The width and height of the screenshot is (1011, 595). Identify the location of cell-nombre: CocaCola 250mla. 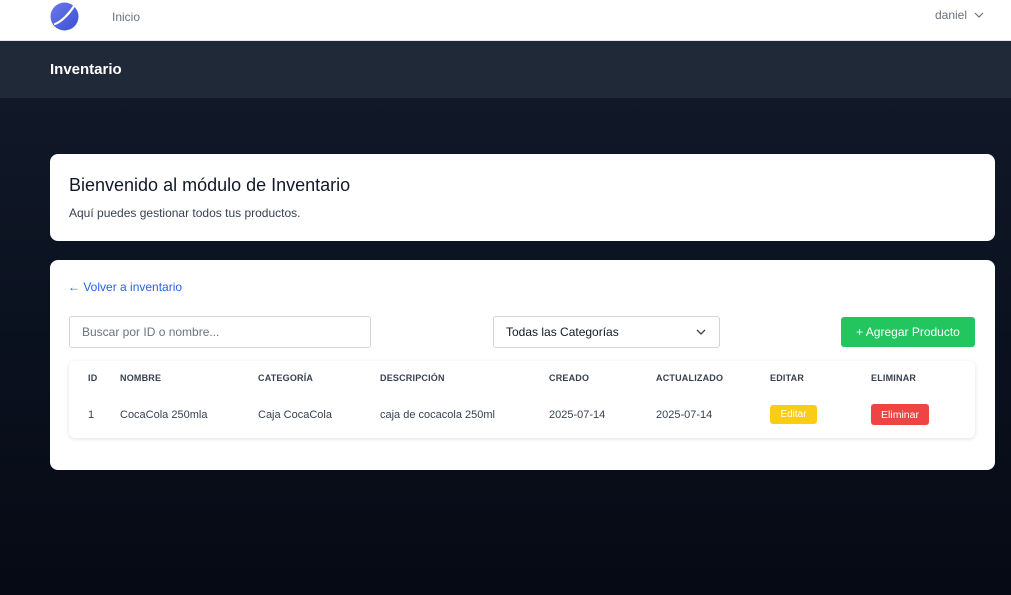
(164, 414).